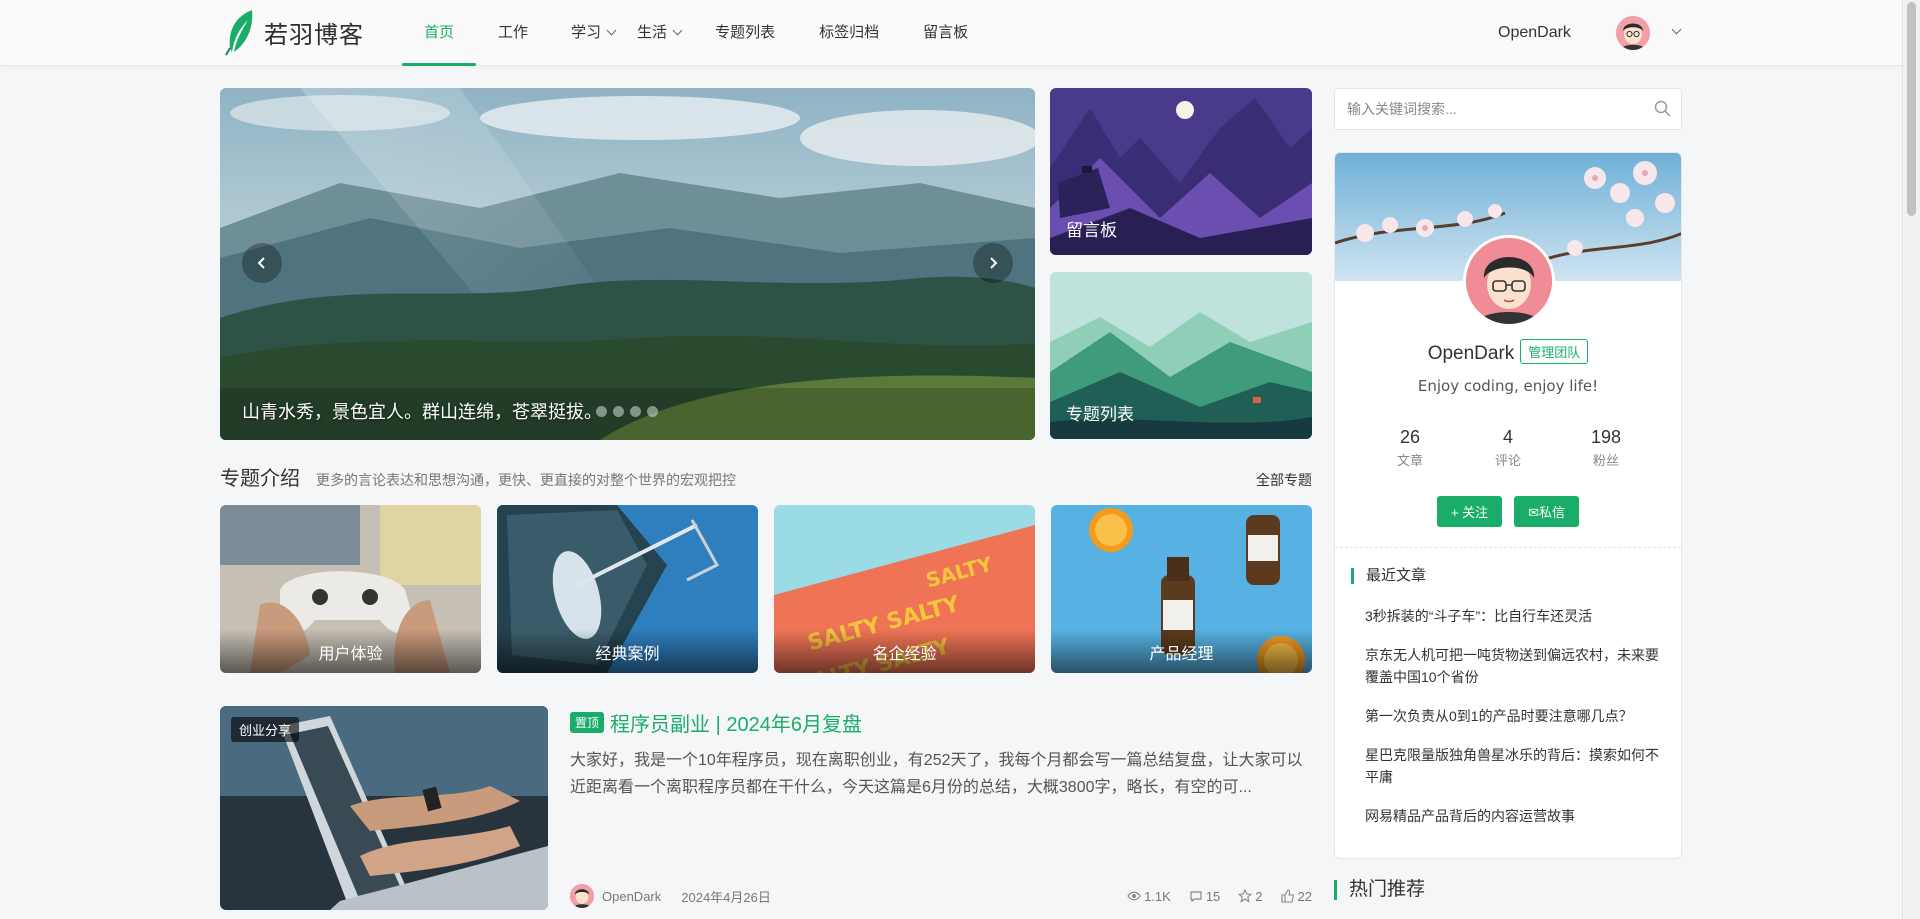 This screenshot has width=1920, height=919. What do you see at coordinates (1284, 480) in the screenshot?
I see `all-topics-link: 全部专题` at bounding box center [1284, 480].